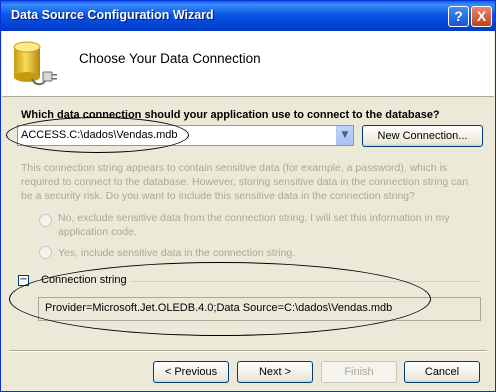 This screenshot has height=392, width=496. Describe the element at coordinates (170, 58) in the screenshot. I see `page-title: Choose Your Data Connection` at that location.